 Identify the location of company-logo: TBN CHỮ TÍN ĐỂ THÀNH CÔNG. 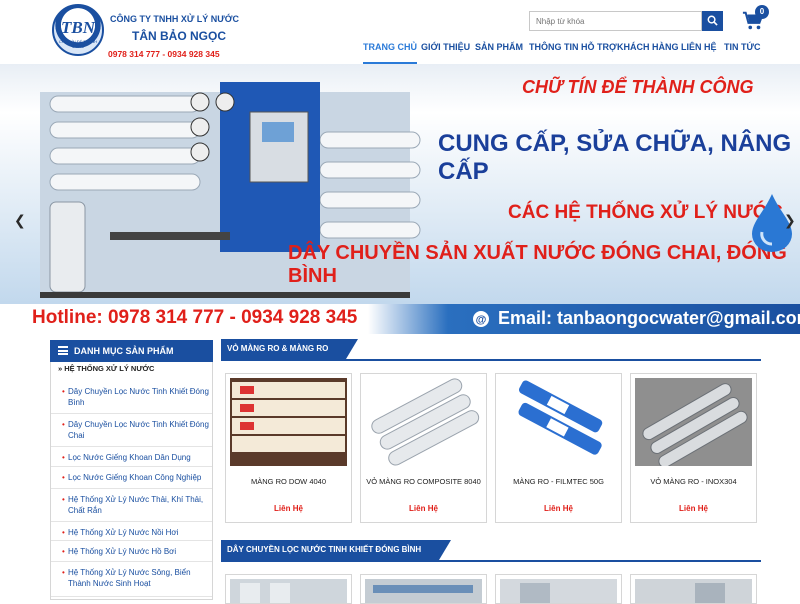
(78, 30).